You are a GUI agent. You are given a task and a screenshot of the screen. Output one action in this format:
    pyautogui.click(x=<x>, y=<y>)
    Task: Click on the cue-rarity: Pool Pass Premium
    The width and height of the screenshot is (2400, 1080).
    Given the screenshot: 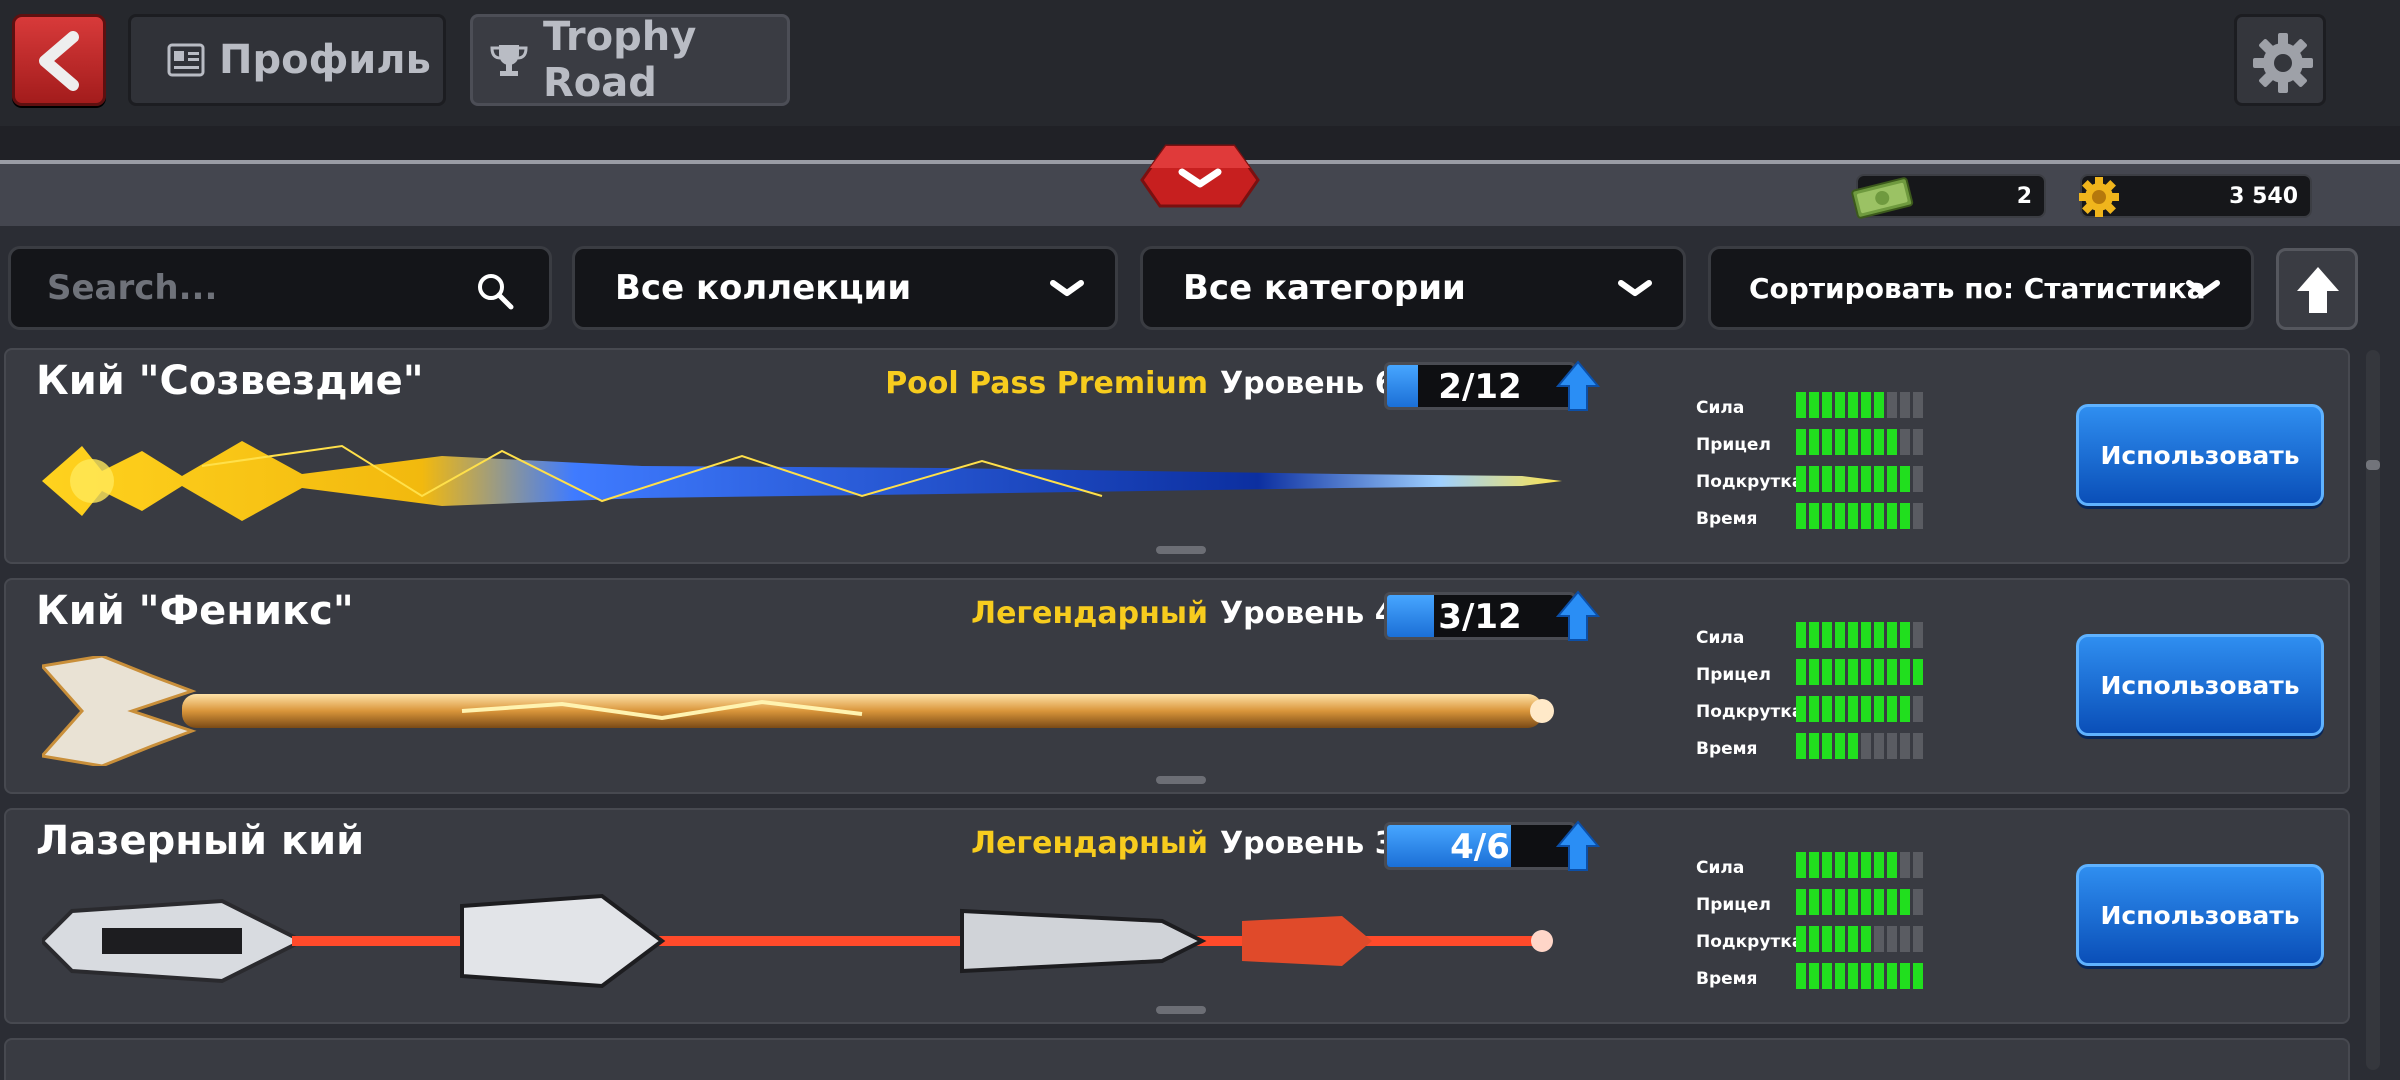 What is the action you would take?
    pyautogui.click(x=1046, y=383)
    